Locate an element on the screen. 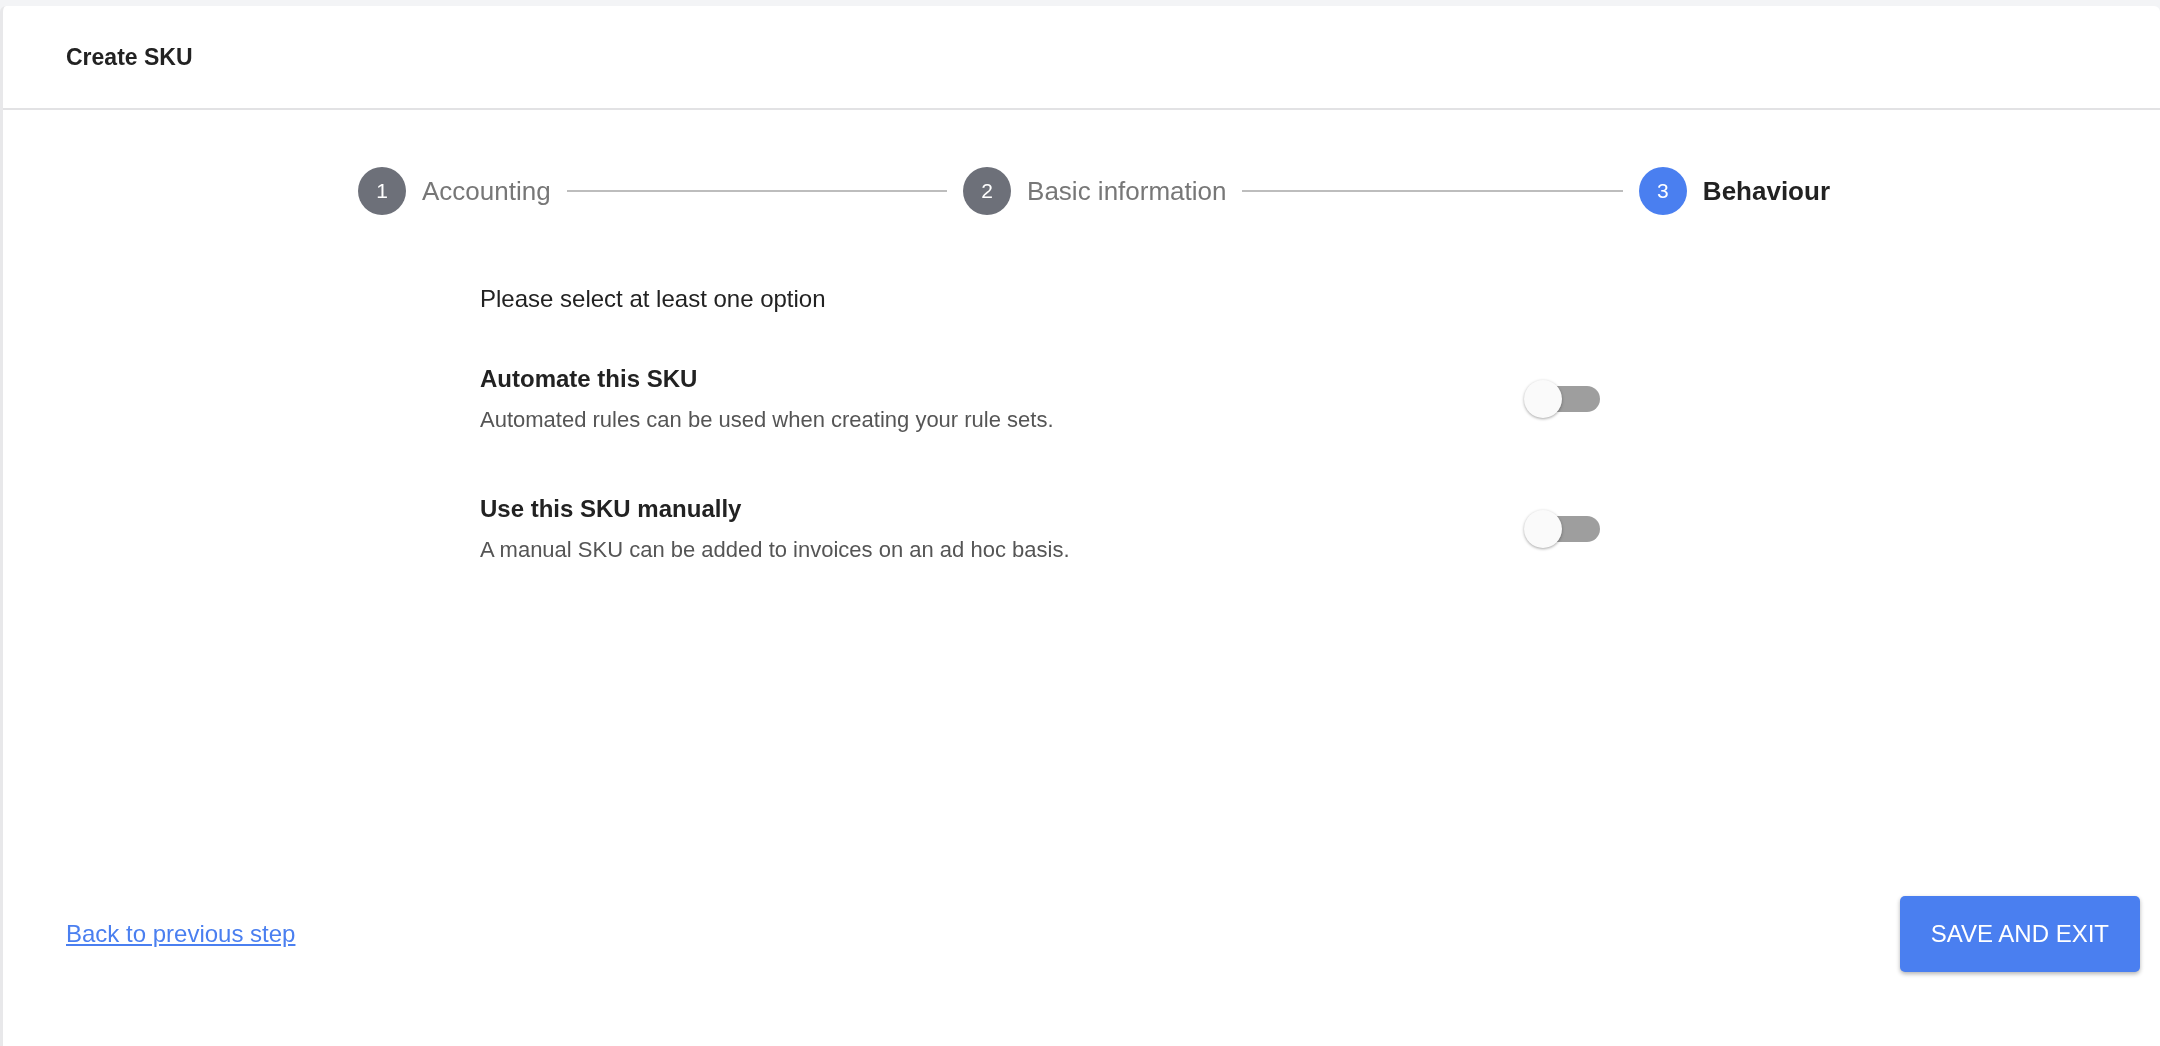 The image size is (2160, 1046). step-number: 2 is located at coordinates (987, 191).